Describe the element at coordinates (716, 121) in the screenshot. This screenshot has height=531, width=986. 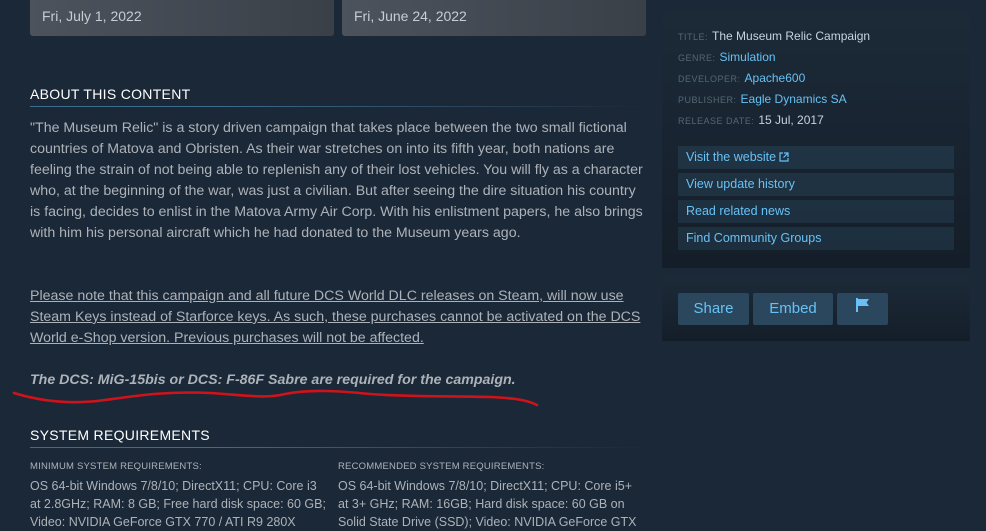
I see `release-label: RELEASE DATE:` at that location.